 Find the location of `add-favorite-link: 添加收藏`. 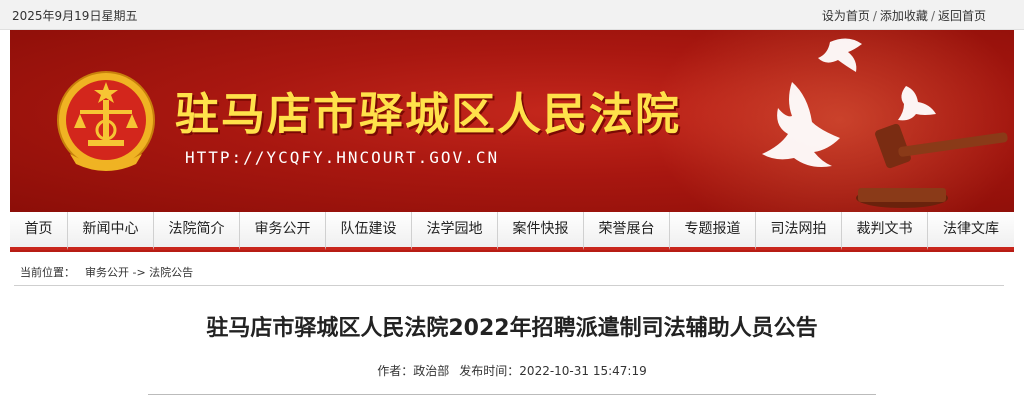

add-favorite-link: 添加收藏 is located at coordinates (904, 16).